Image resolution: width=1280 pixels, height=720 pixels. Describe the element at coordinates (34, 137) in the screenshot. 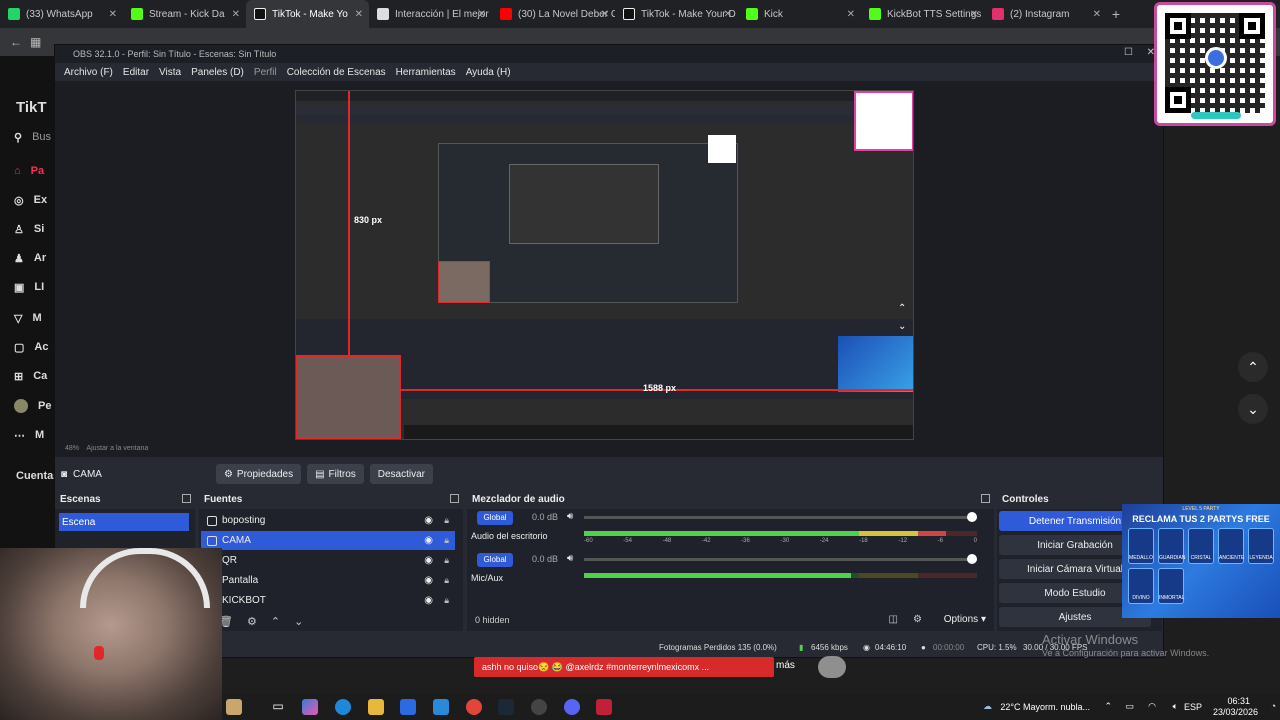

I see `search-input: ⚲ Bus` at that location.